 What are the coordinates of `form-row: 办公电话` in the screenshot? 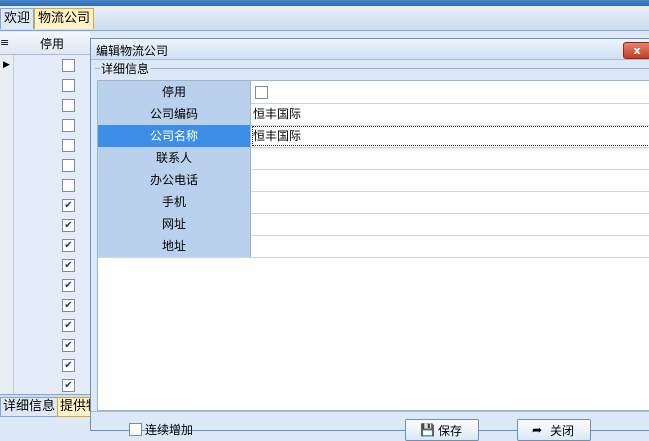 It's located at (373, 180).